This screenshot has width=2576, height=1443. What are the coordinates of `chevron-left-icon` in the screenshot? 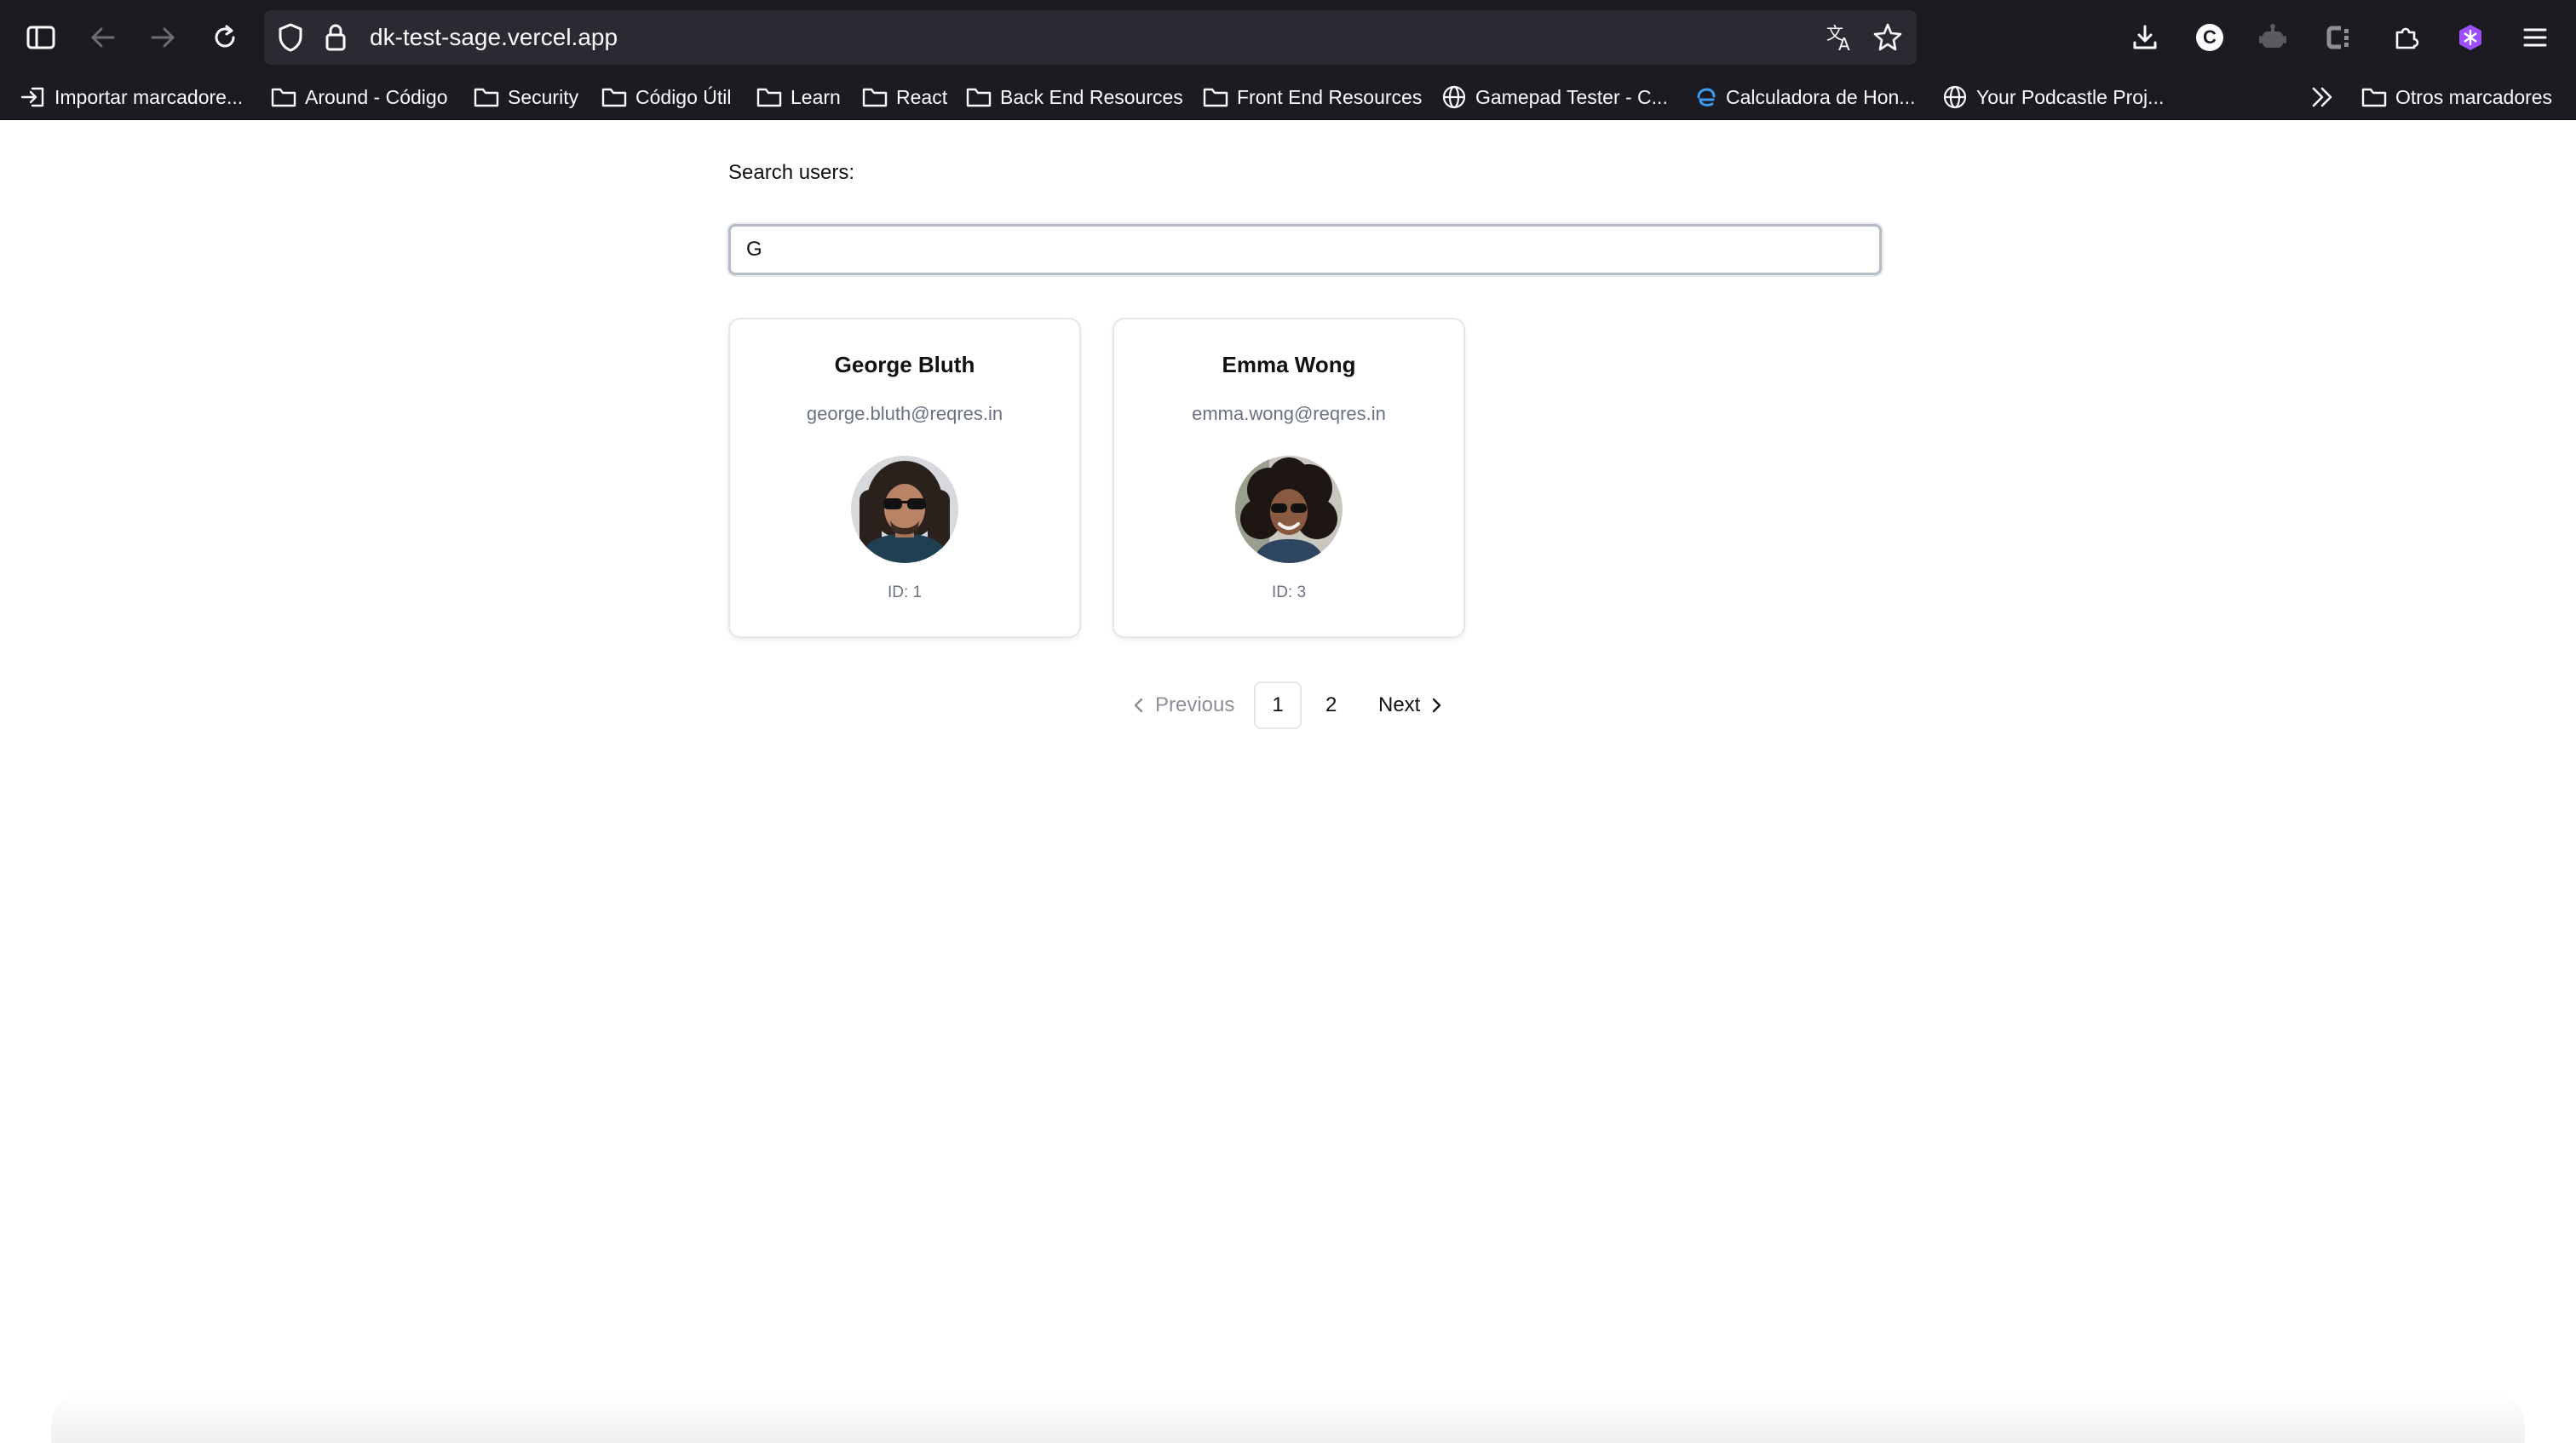 It's located at (1139, 705).